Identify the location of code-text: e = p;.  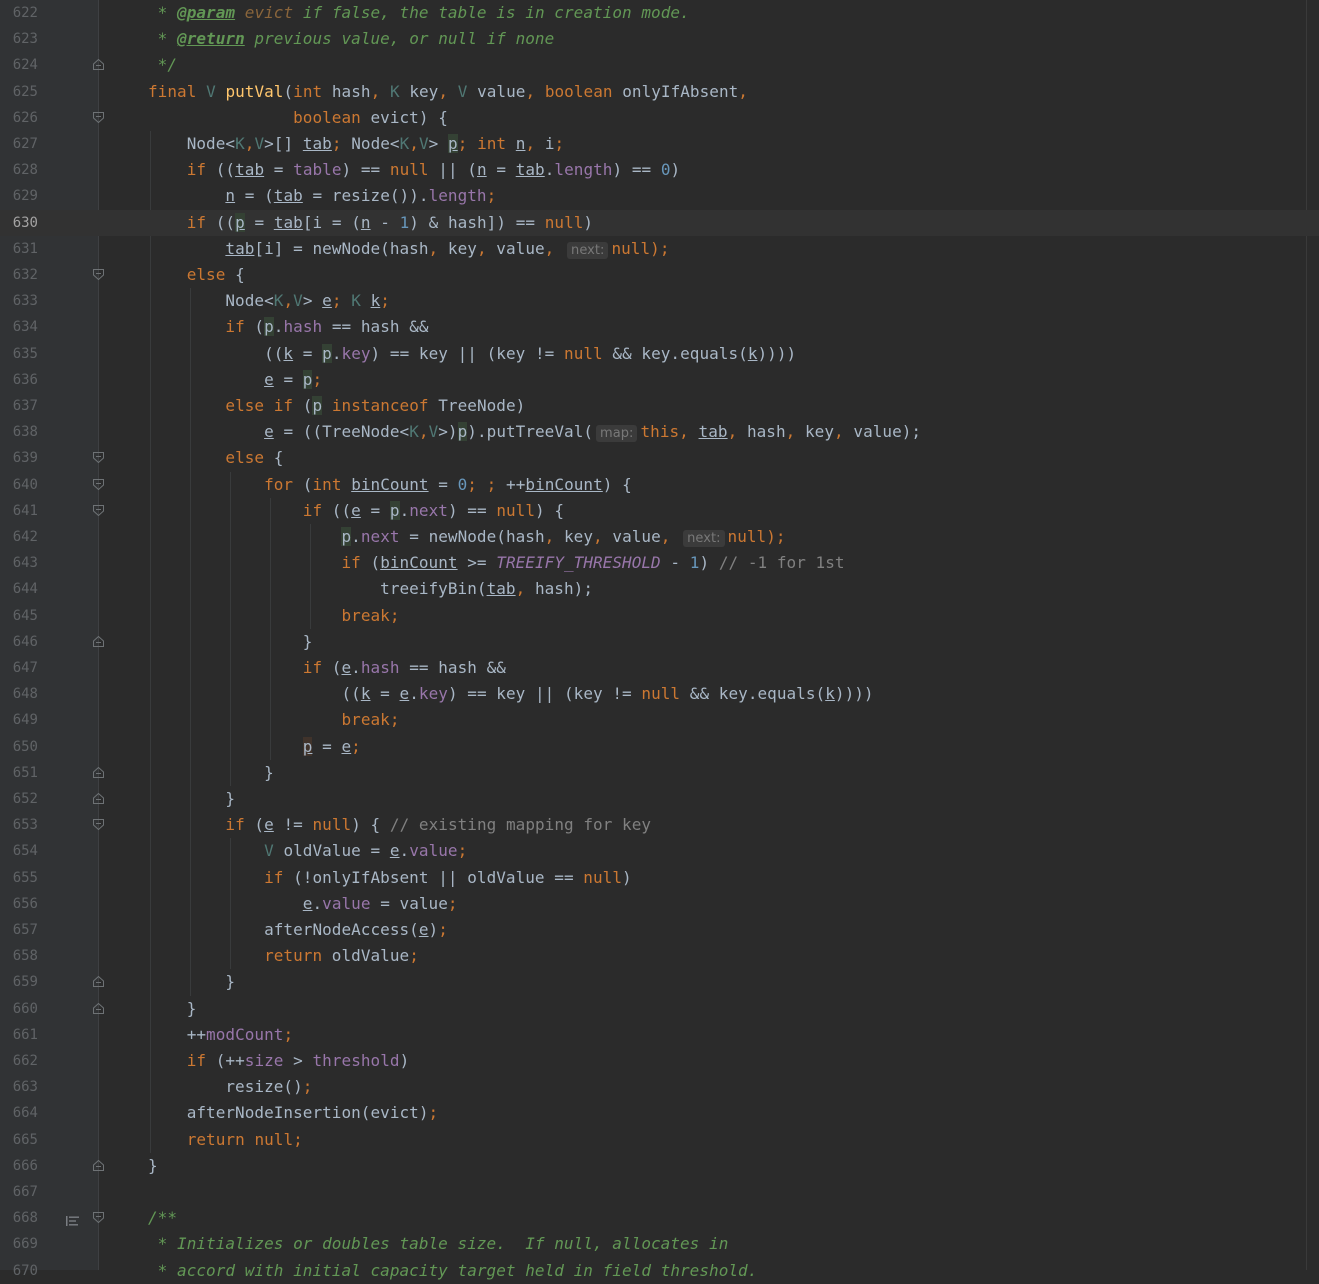
(235, 380).